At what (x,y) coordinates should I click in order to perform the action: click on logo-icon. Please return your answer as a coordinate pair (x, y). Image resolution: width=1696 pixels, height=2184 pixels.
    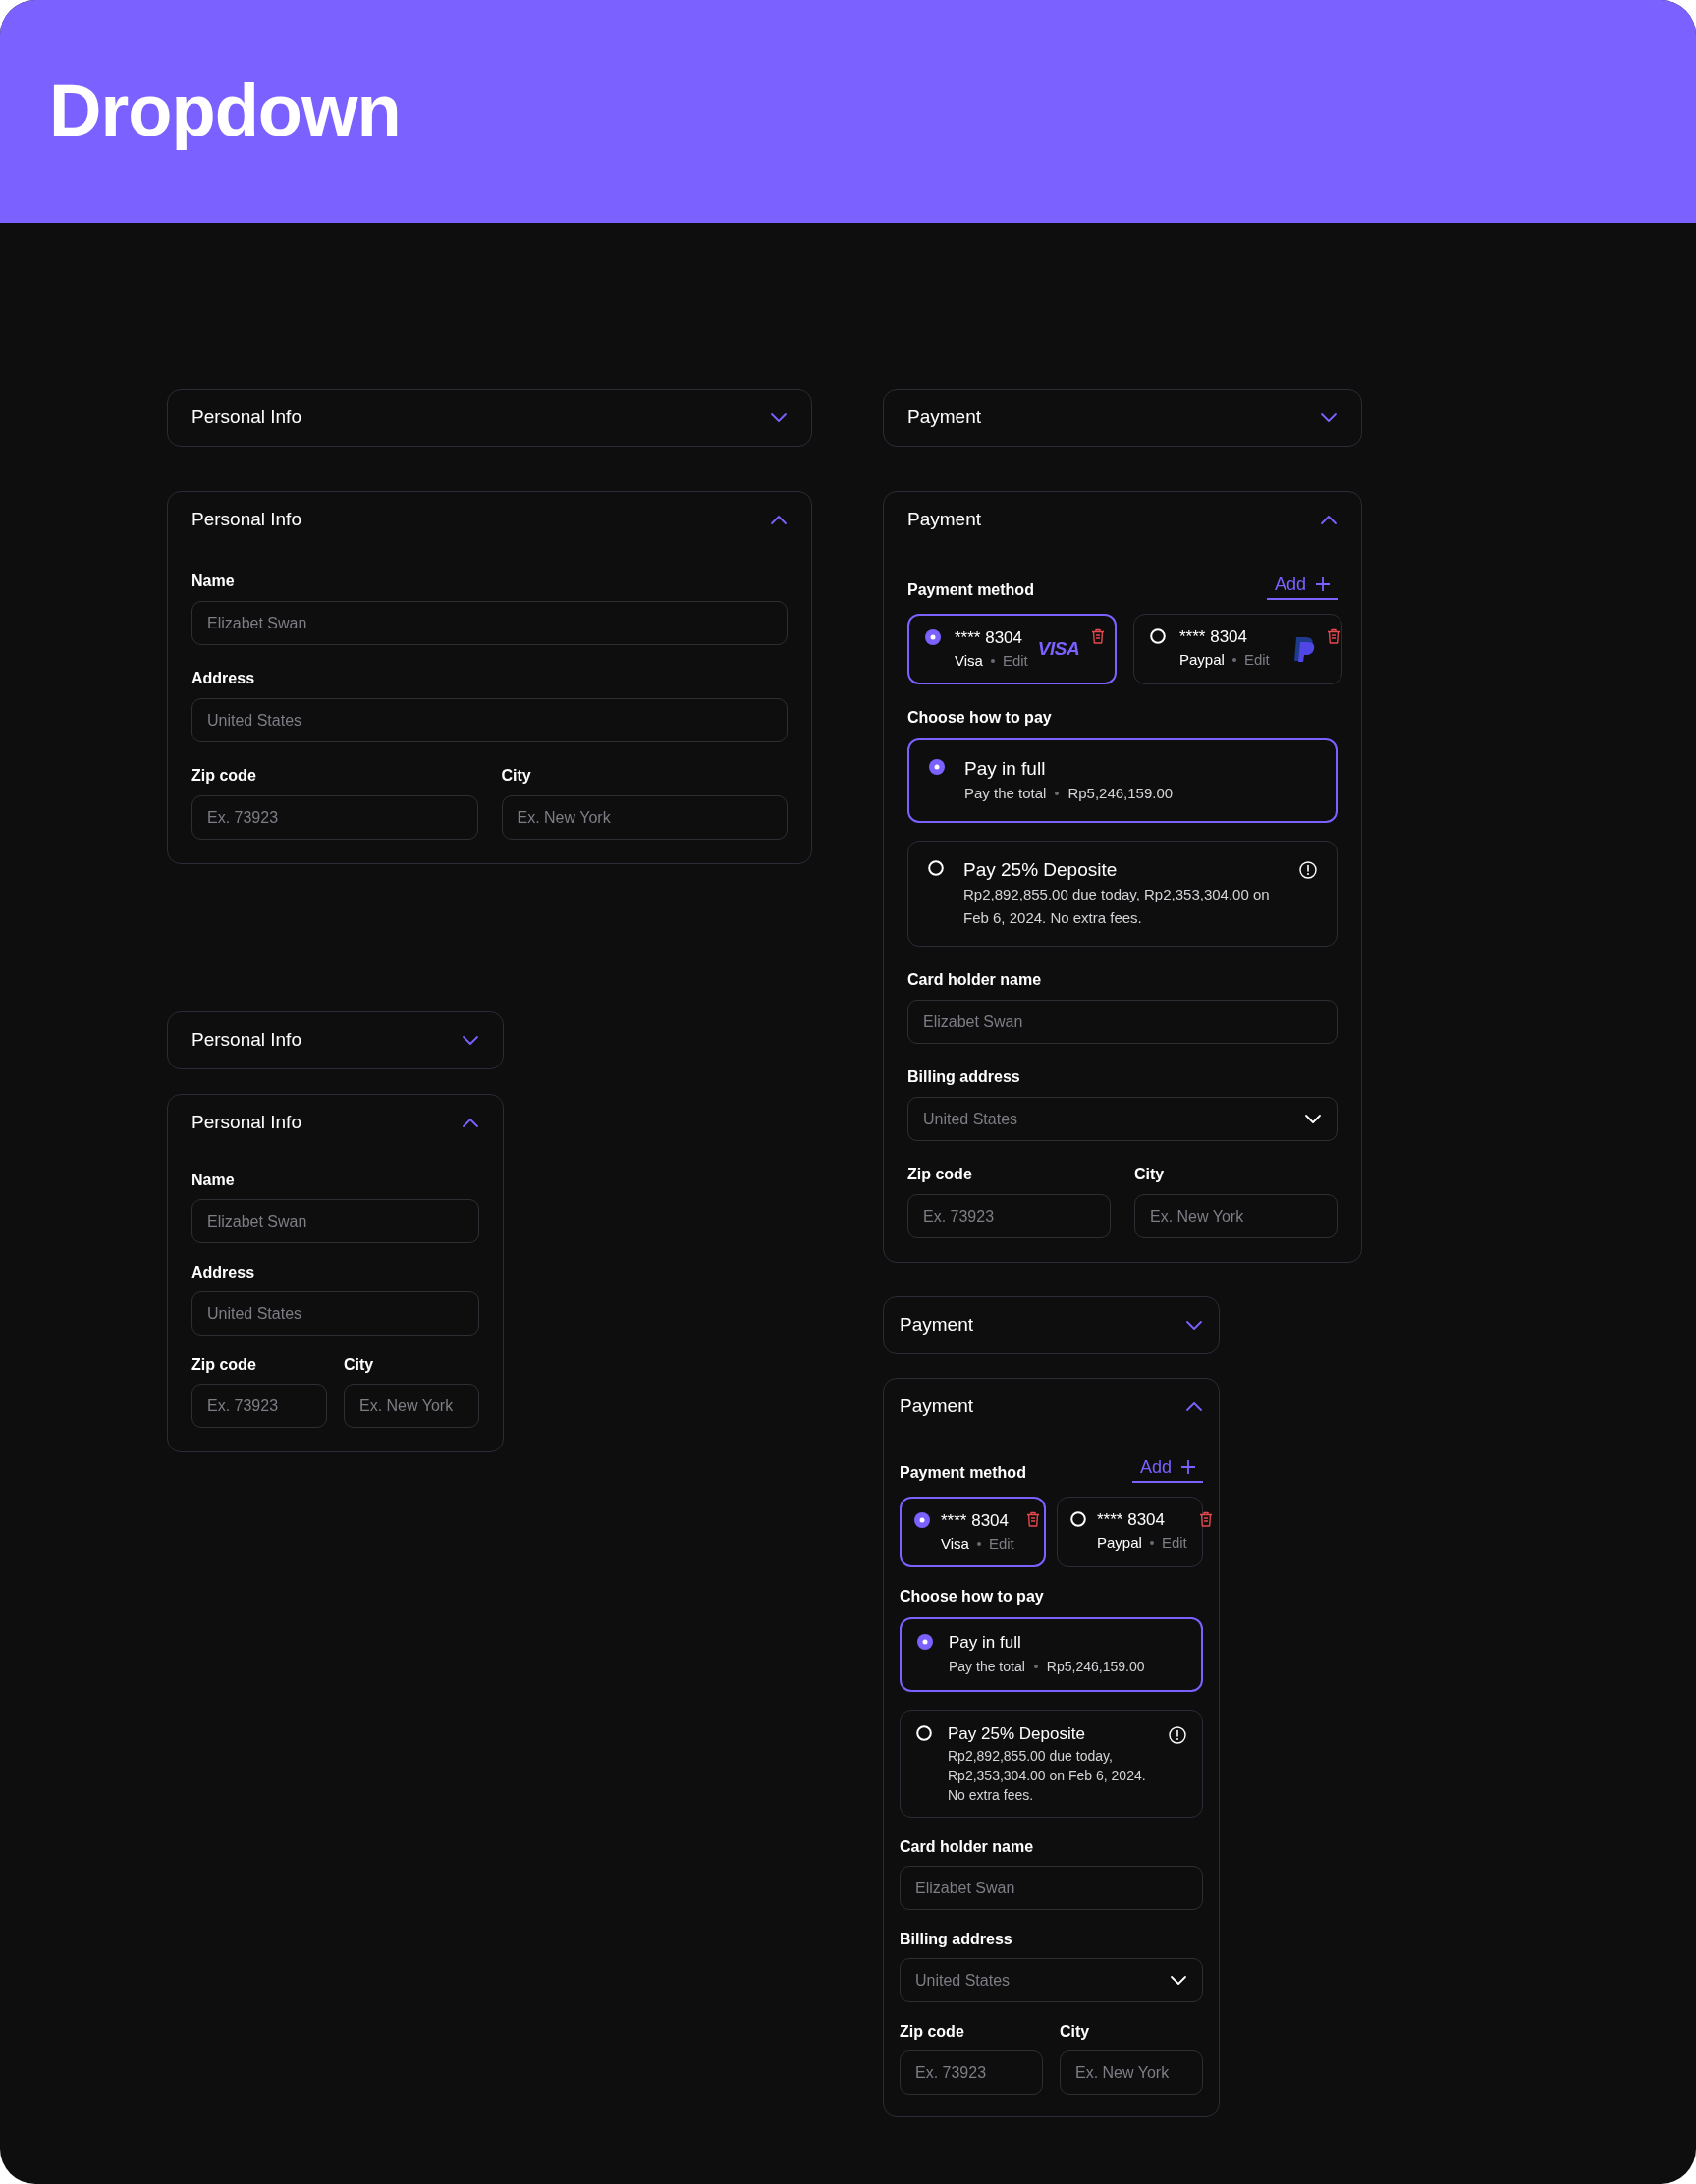
    Looking at the image, I should click on (1303, 649).